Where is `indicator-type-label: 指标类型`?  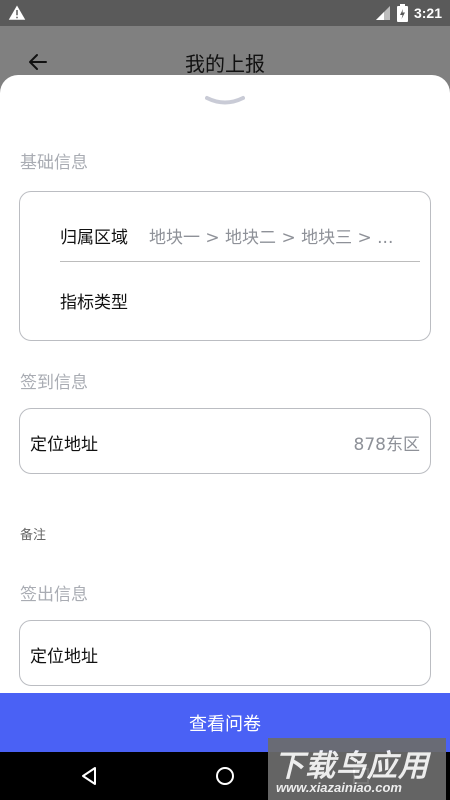
indicator-type-label: 指标类型 is located at coordinates (94, 303).